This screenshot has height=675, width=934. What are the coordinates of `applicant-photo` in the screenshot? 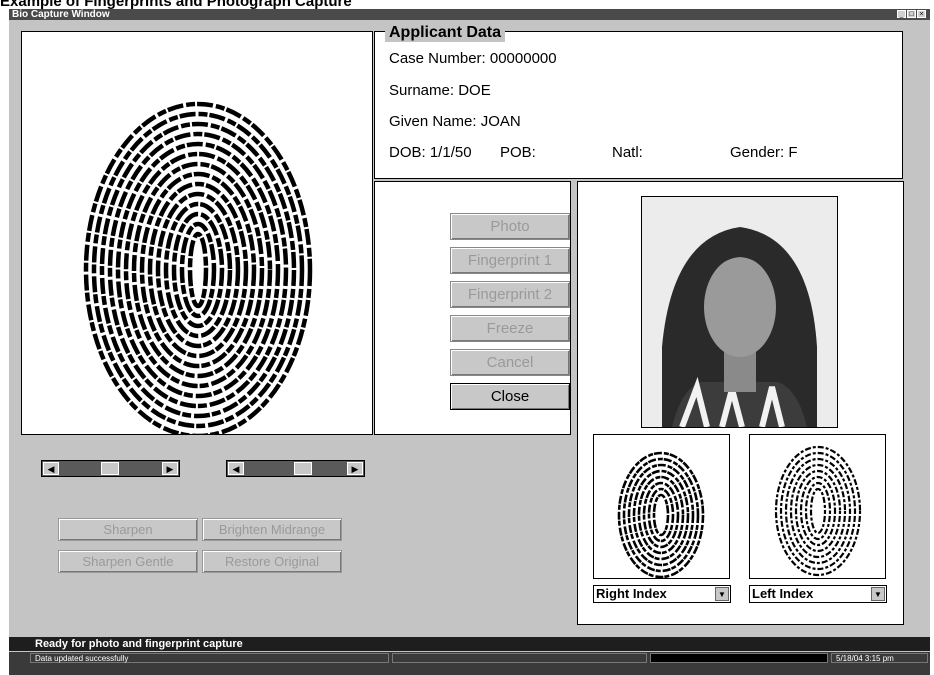 It's located at (739, 312).